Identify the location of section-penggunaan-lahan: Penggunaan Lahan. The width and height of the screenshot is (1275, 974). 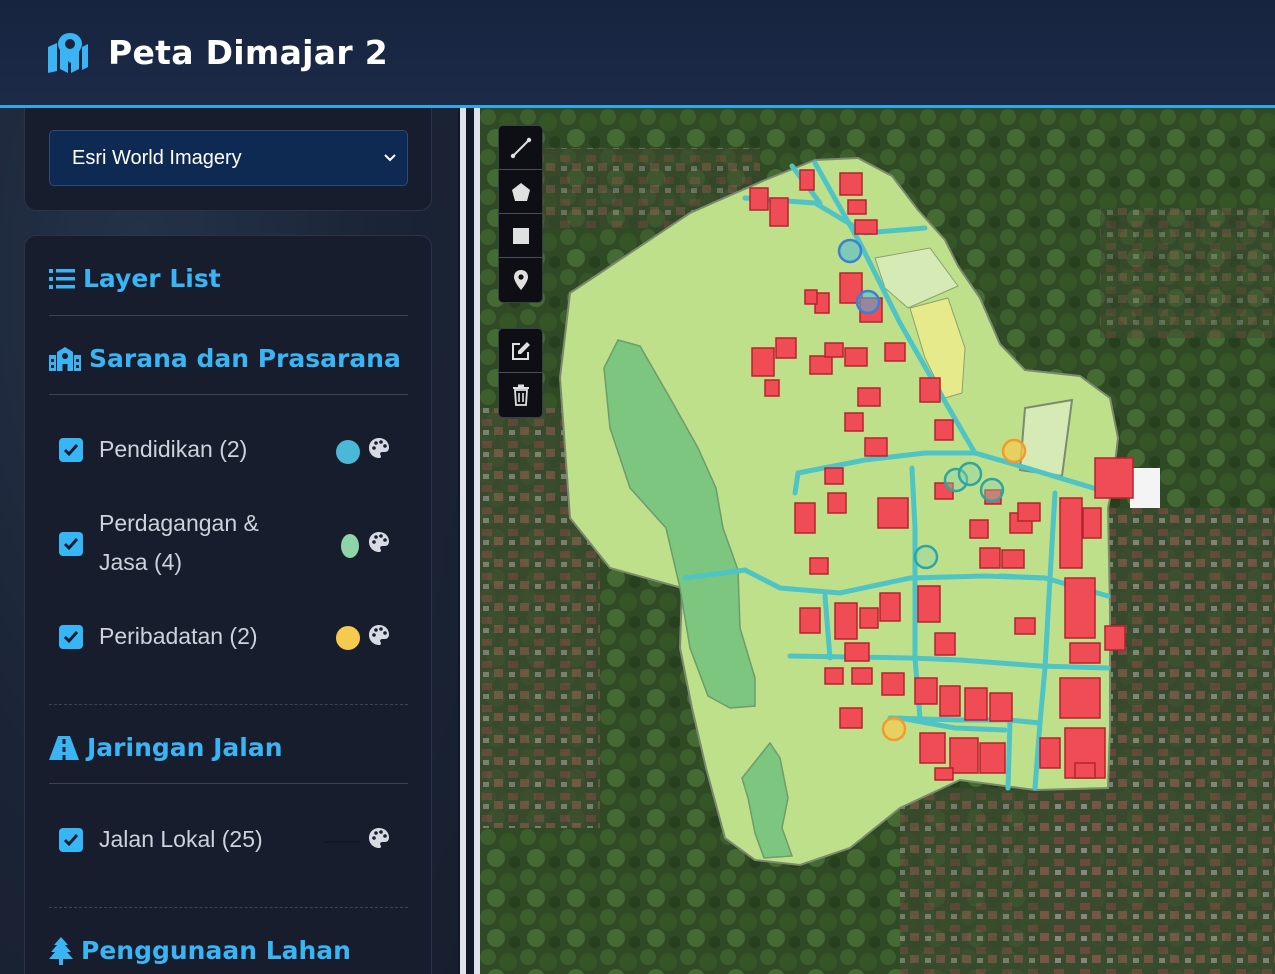
(200, 950).